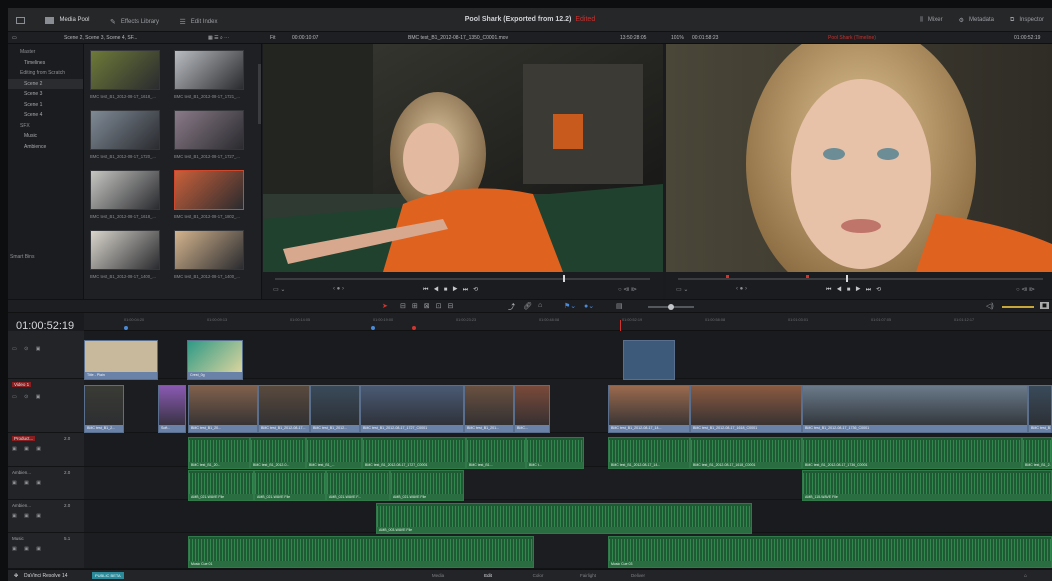 This screenshot has width=1052, height=581. Describe the element at coordinates (273, 38) in the screenshot. I see `source-fit-dropdown: Fit` at that location.